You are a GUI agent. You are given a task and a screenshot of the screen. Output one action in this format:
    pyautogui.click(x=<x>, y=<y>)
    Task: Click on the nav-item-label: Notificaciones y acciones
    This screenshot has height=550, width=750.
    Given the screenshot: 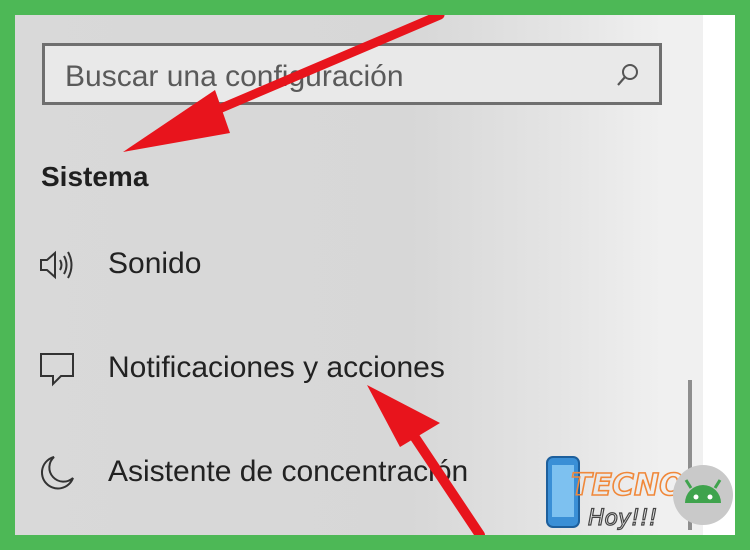 What is the action you would take?
    pyautogui.click(x=276, y=367)
    